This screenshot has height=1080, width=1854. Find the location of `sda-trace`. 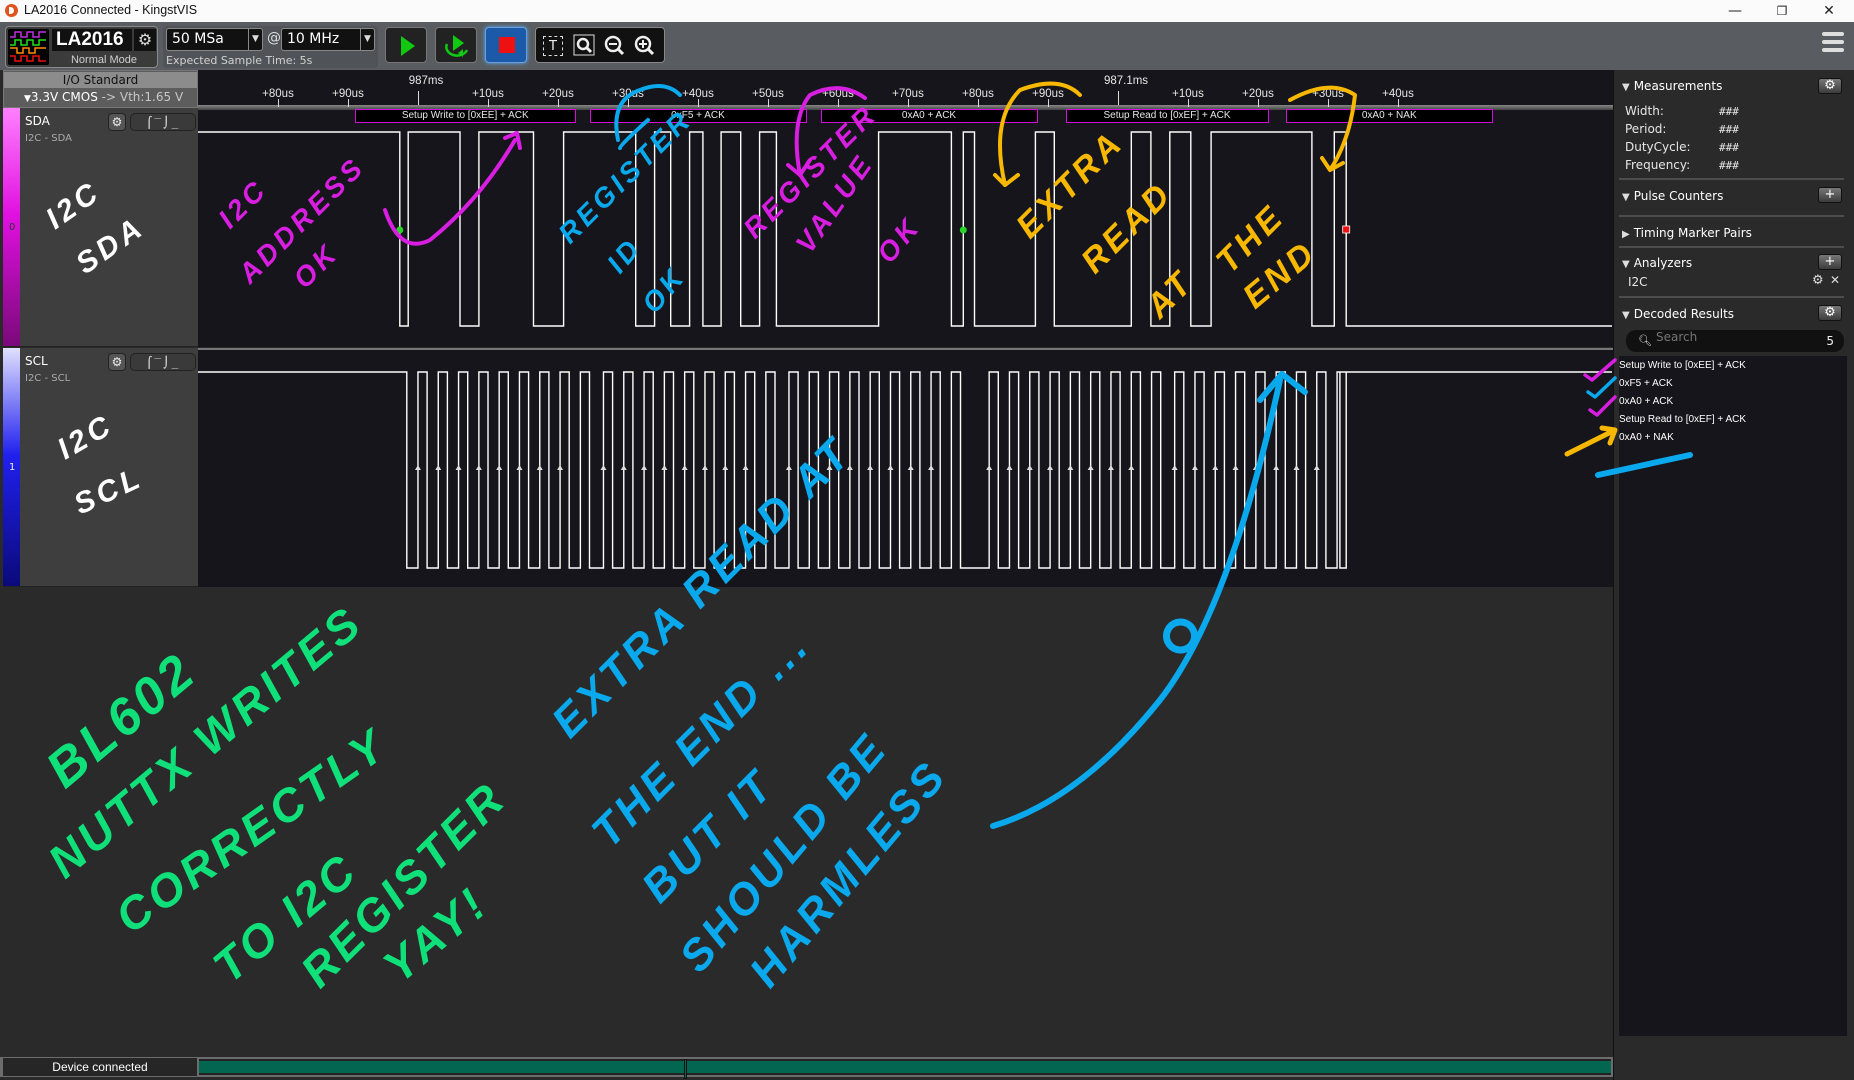

sda-trace is located at coordinates (905, 229).